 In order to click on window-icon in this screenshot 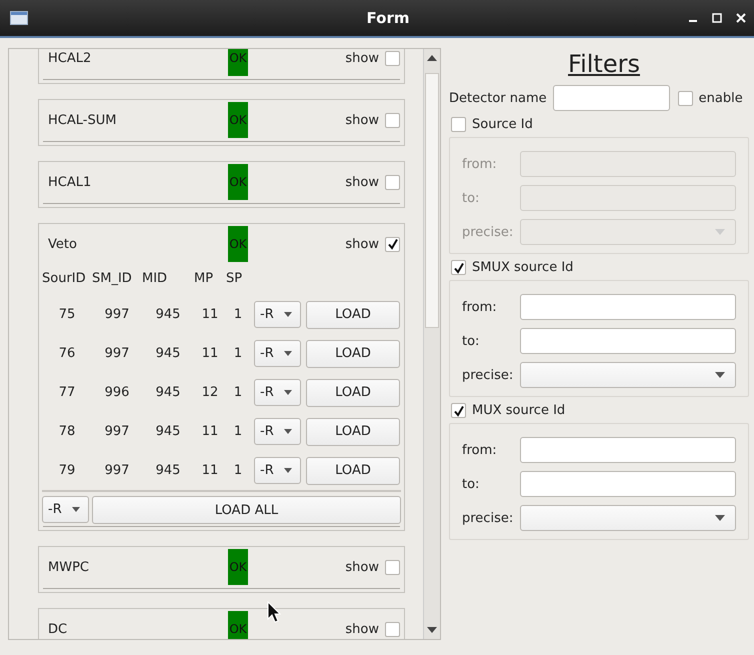, I will do `click(19, 18)`.